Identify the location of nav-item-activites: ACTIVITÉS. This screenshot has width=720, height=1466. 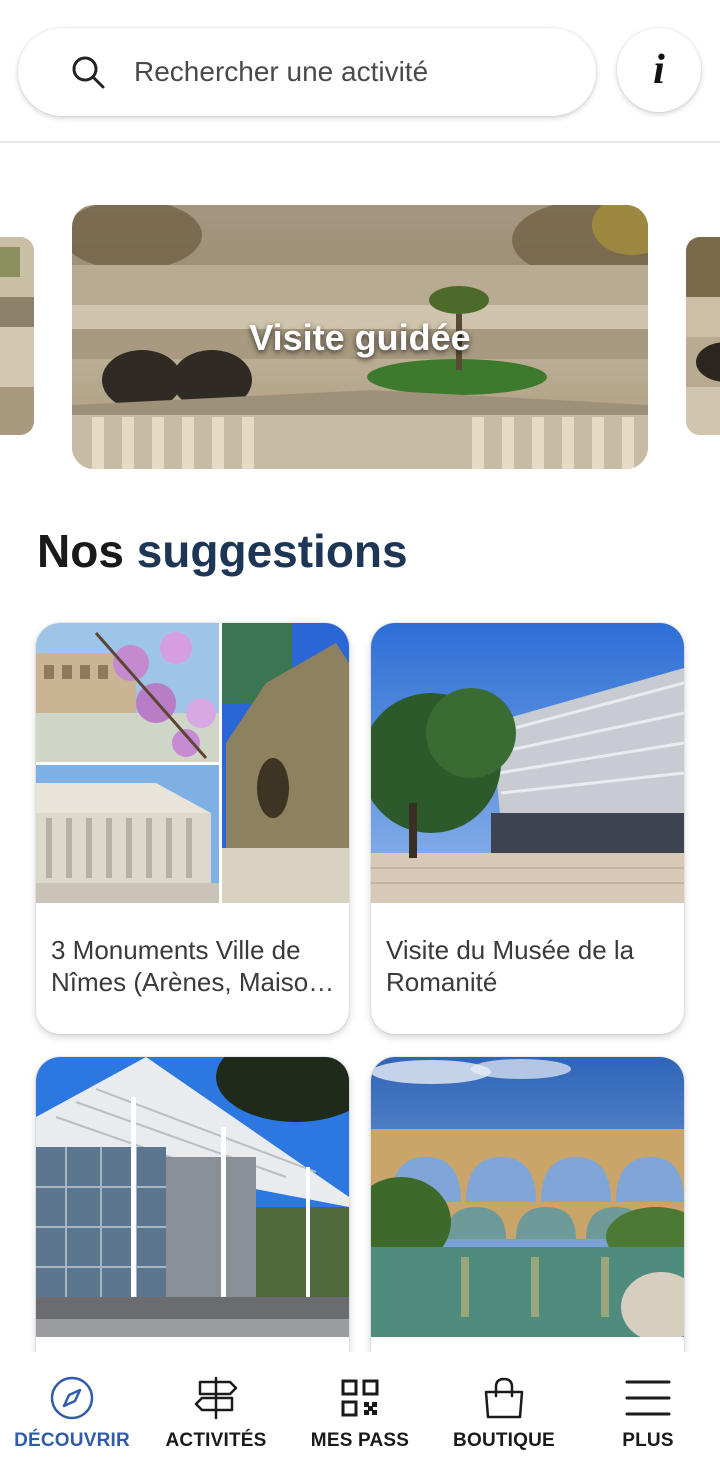
(216, 1409).